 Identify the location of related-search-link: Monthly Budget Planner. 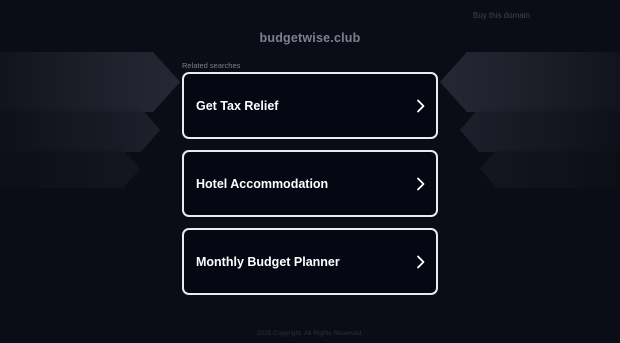
(310, 261).